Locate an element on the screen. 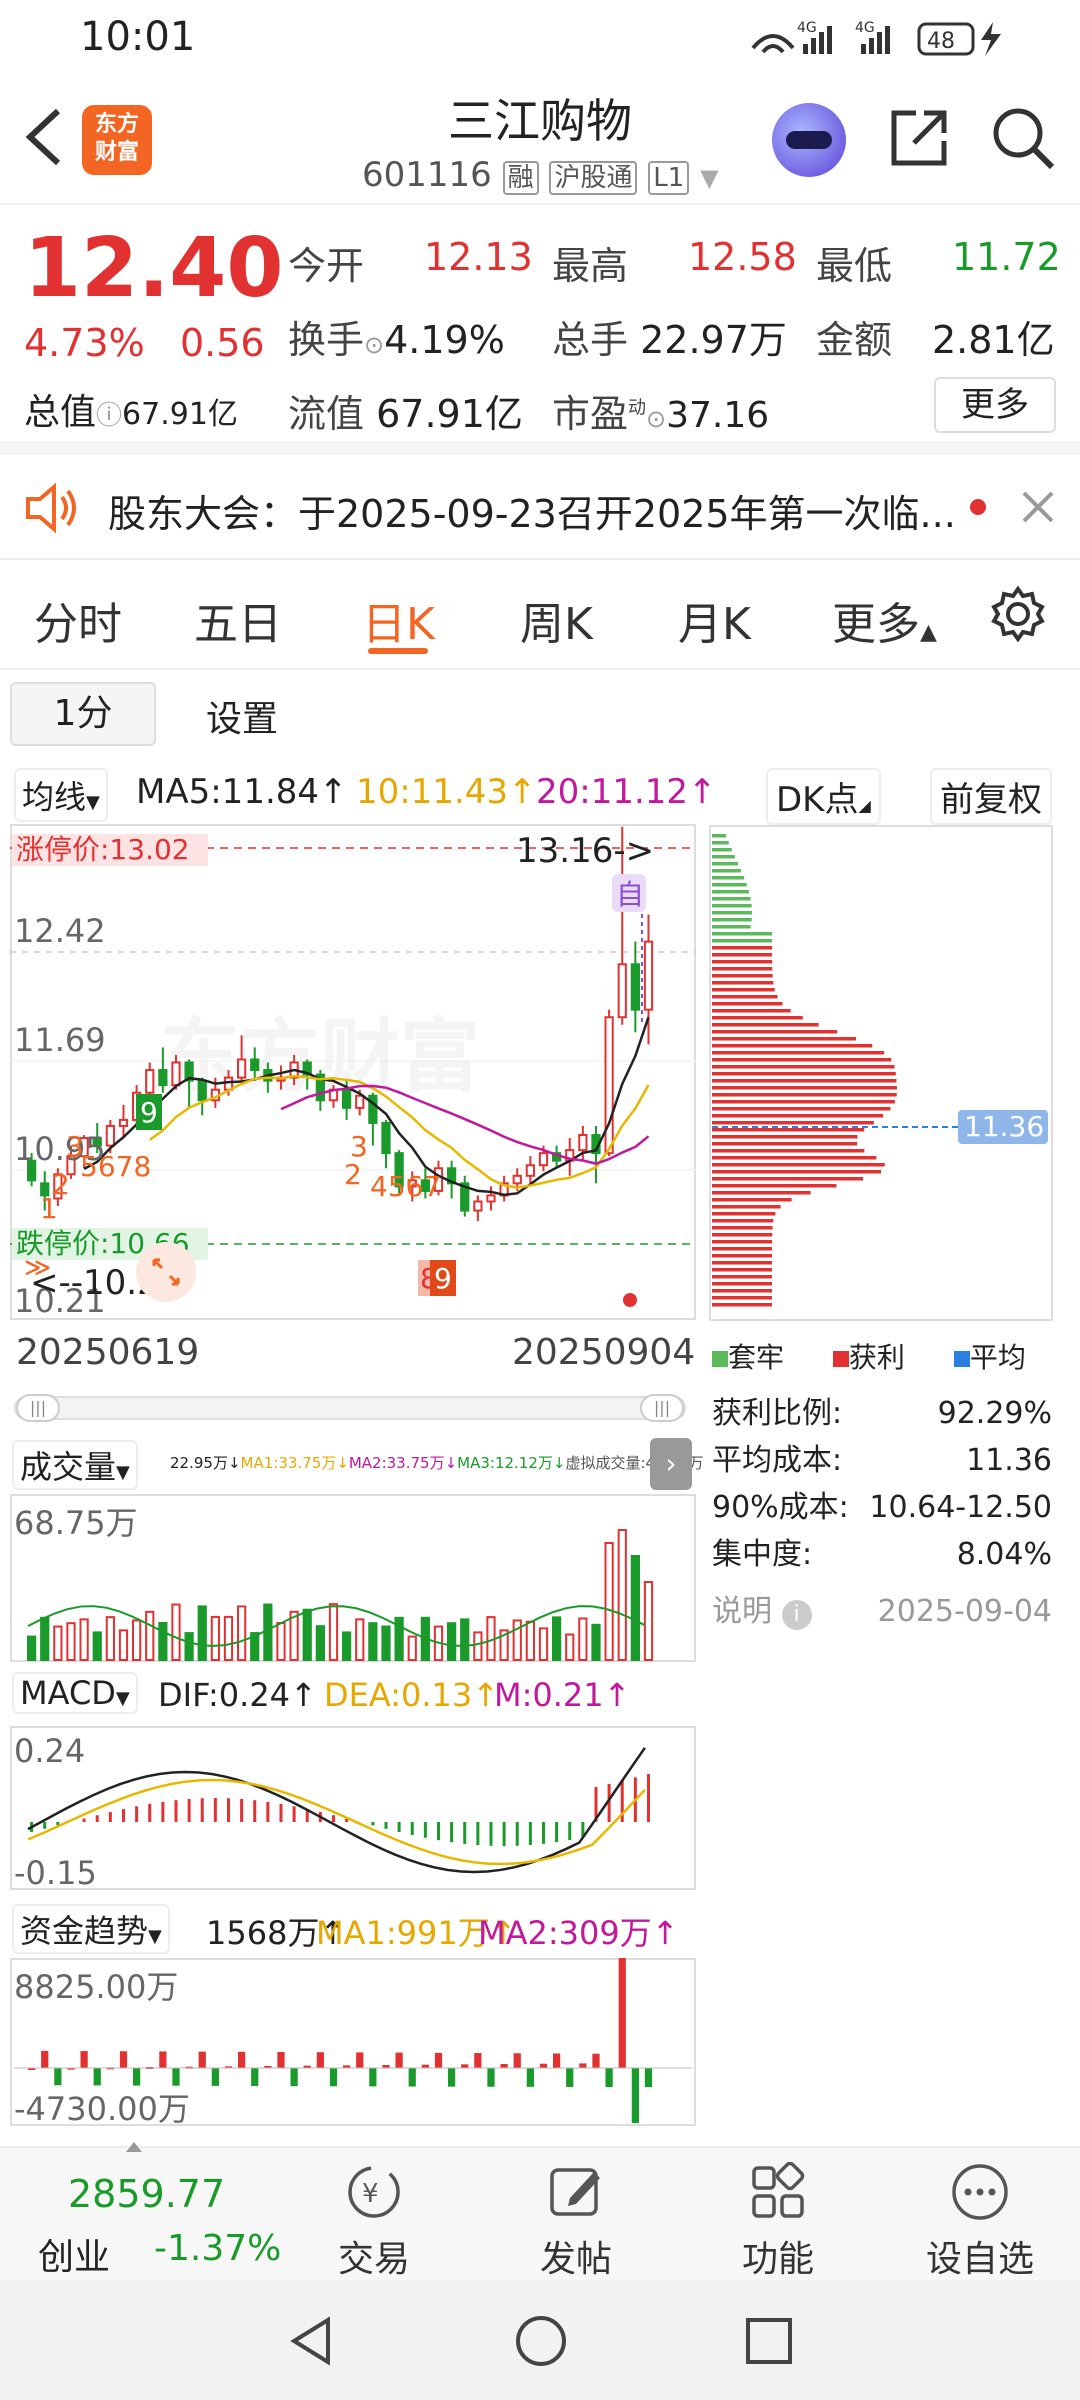  float-label: 流值 is located at coordinates (326, 414).